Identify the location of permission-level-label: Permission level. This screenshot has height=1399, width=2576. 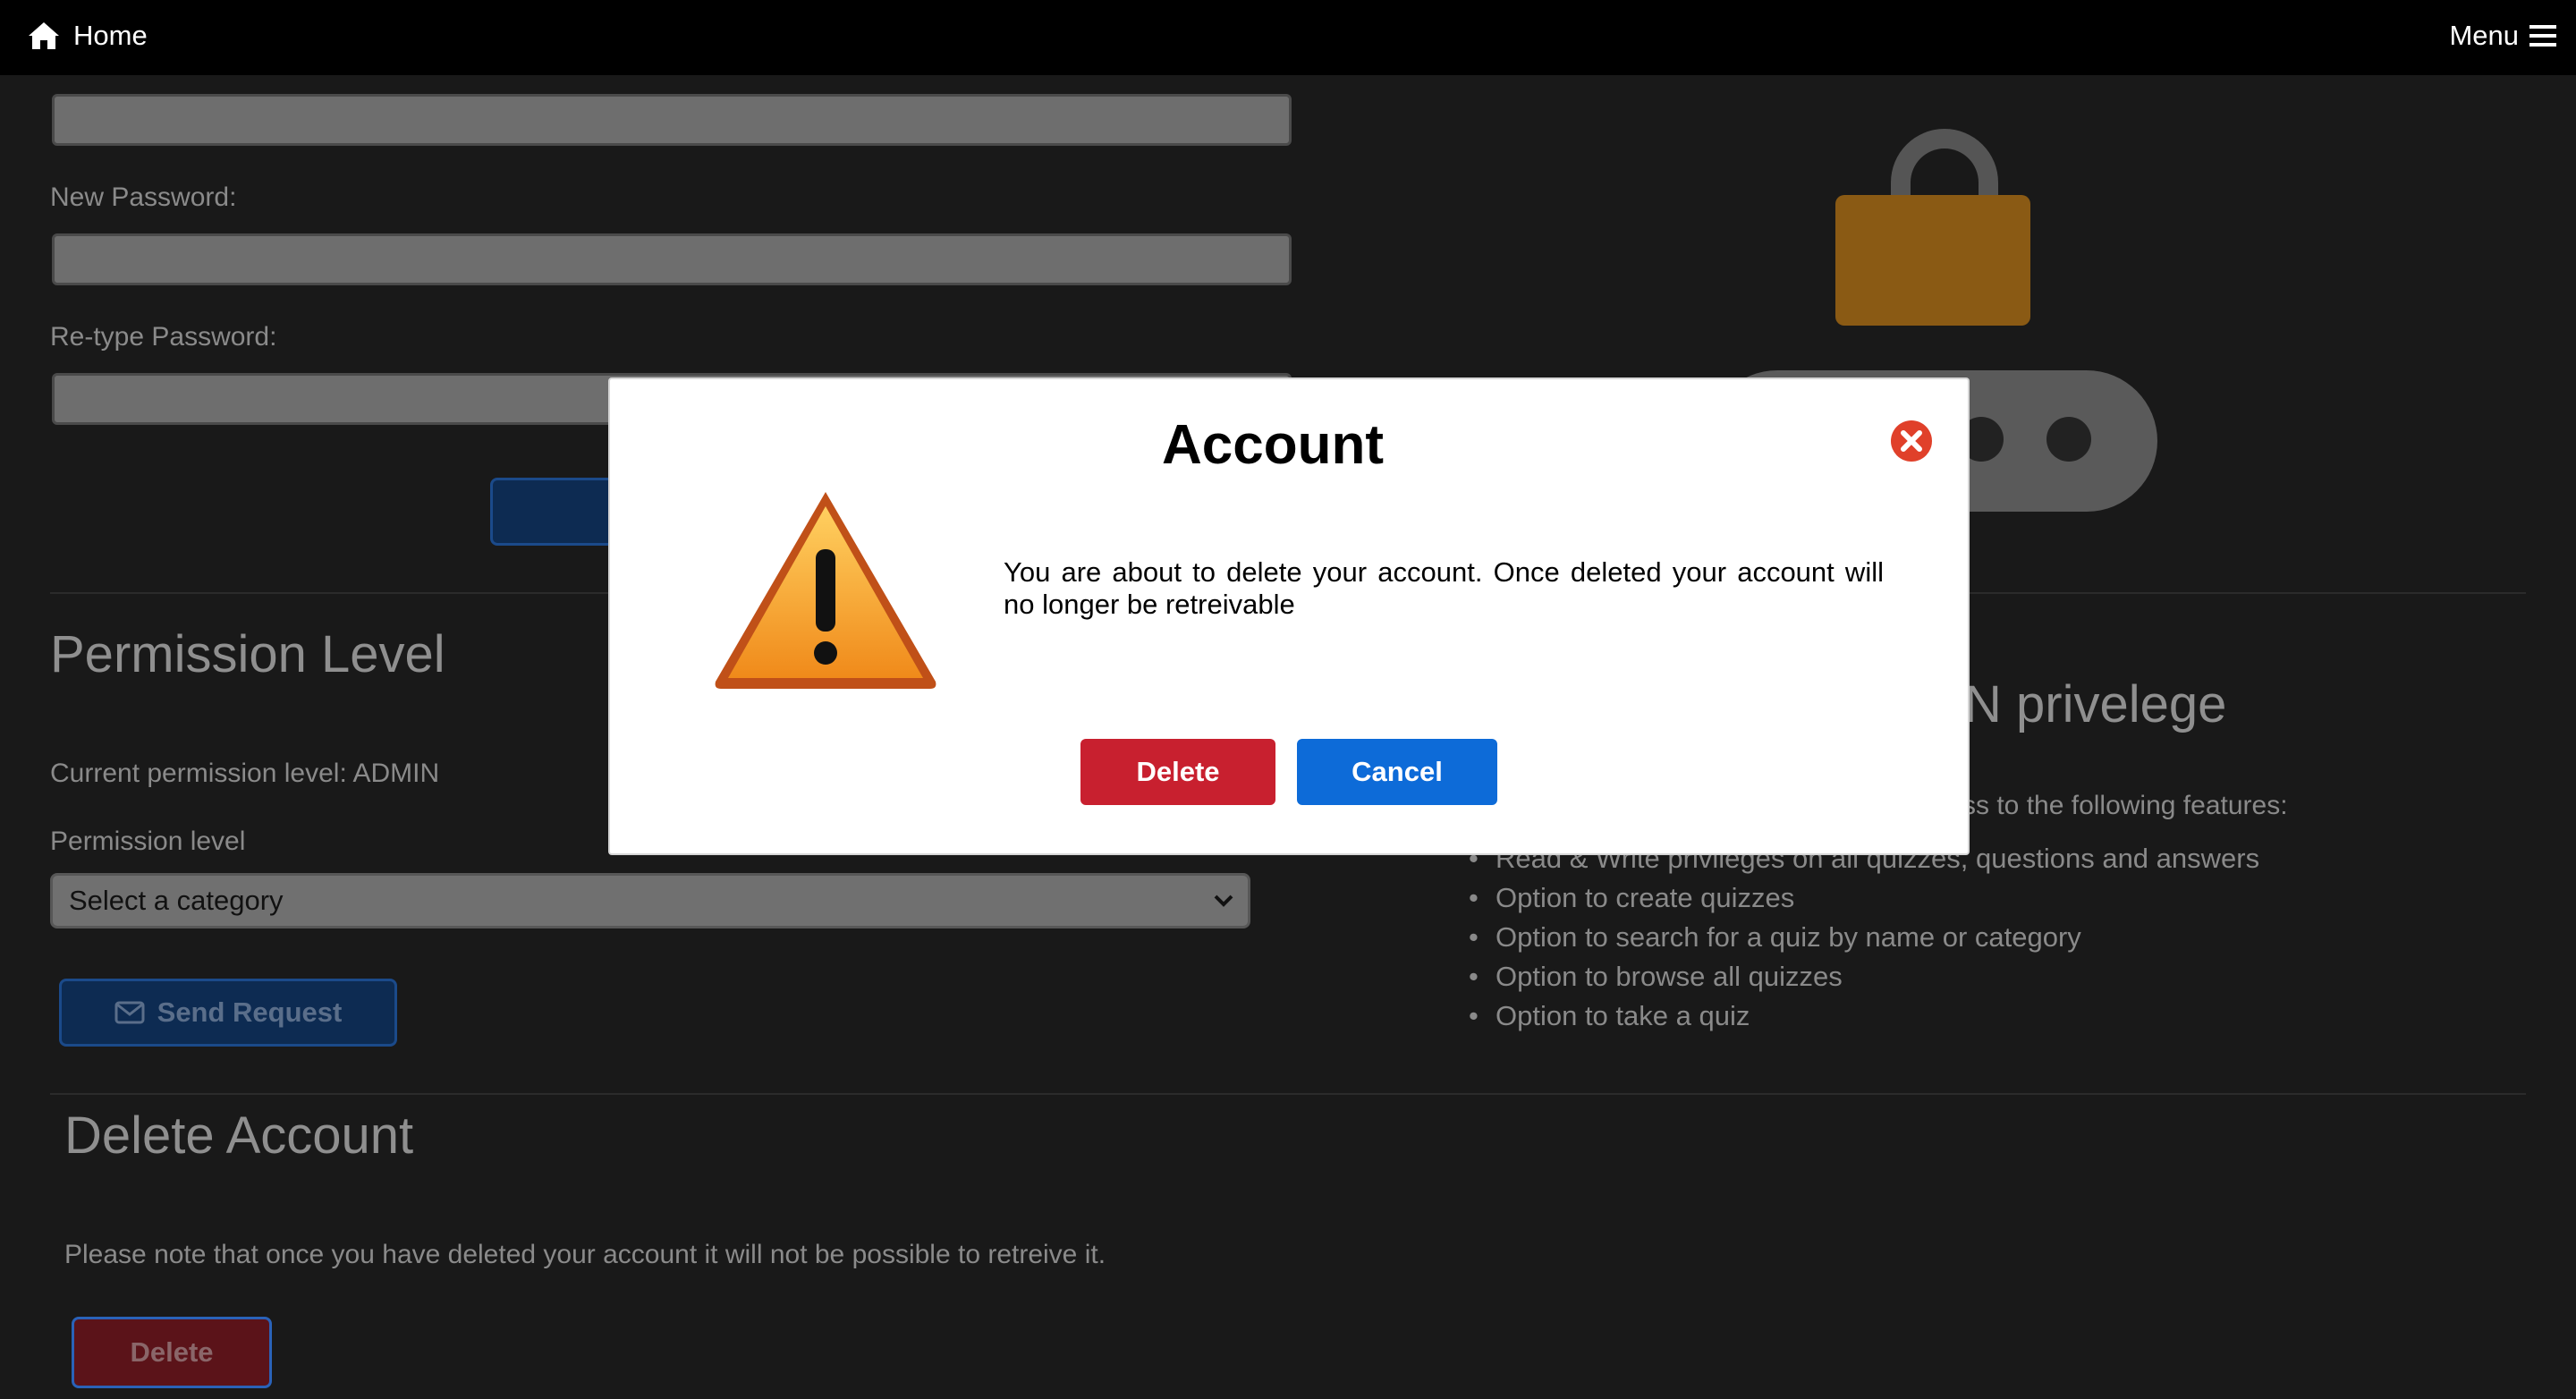
(148, 841).